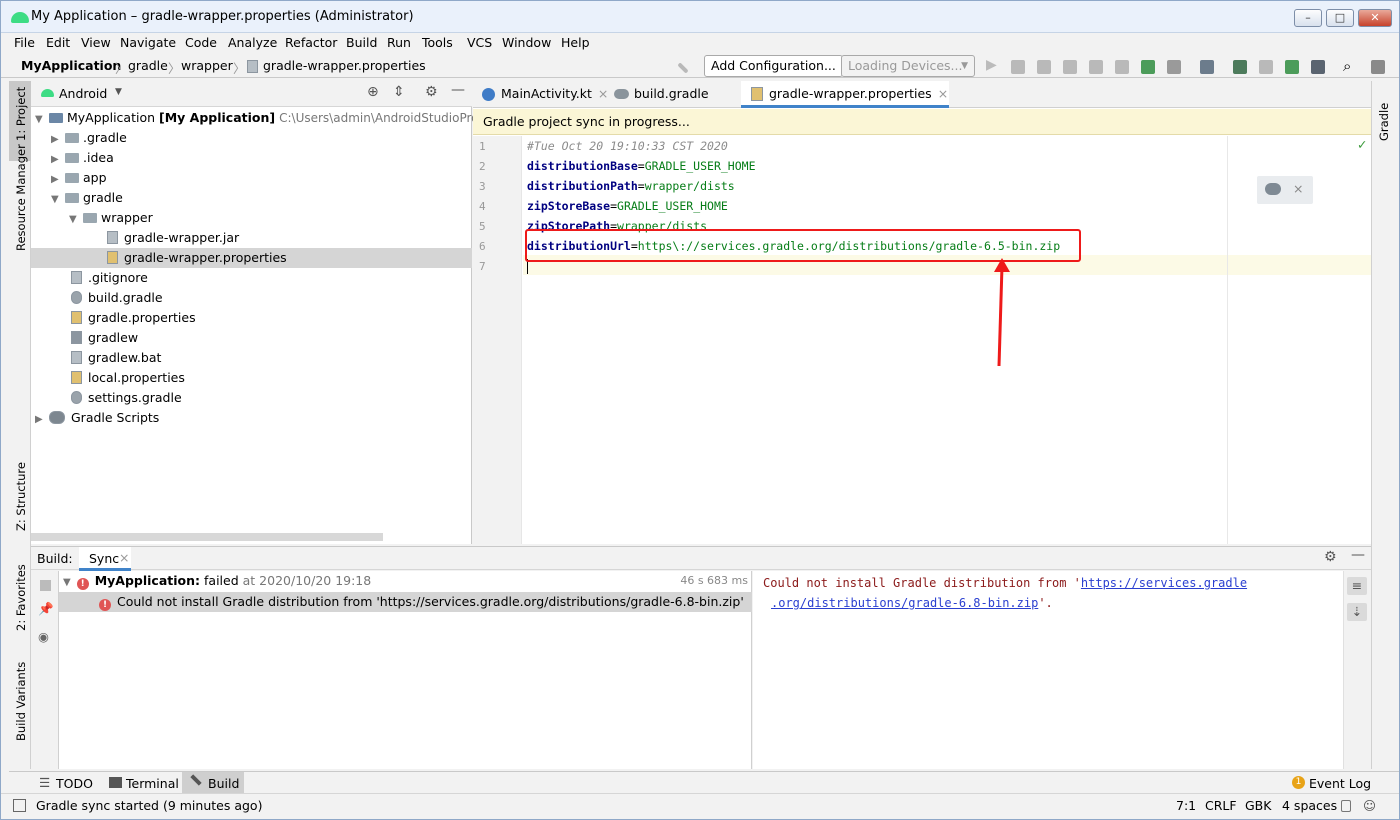  Describe the element at coordinates (213, 782) in the screenshot. I see `tab-build-active: Build` at that location.